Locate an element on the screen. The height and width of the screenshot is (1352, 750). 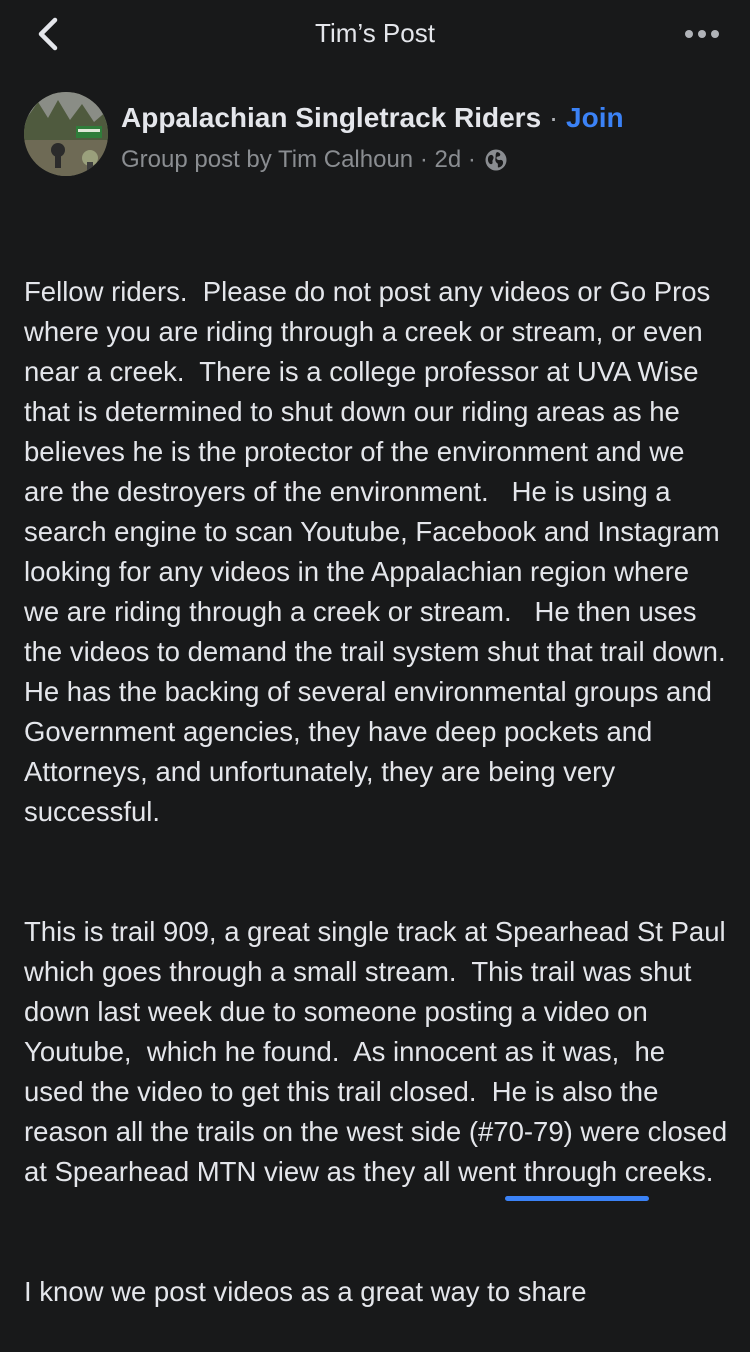
post-meta-text: Group post by Tim Calhoun · 2d · is located at coordinates (298, 159).